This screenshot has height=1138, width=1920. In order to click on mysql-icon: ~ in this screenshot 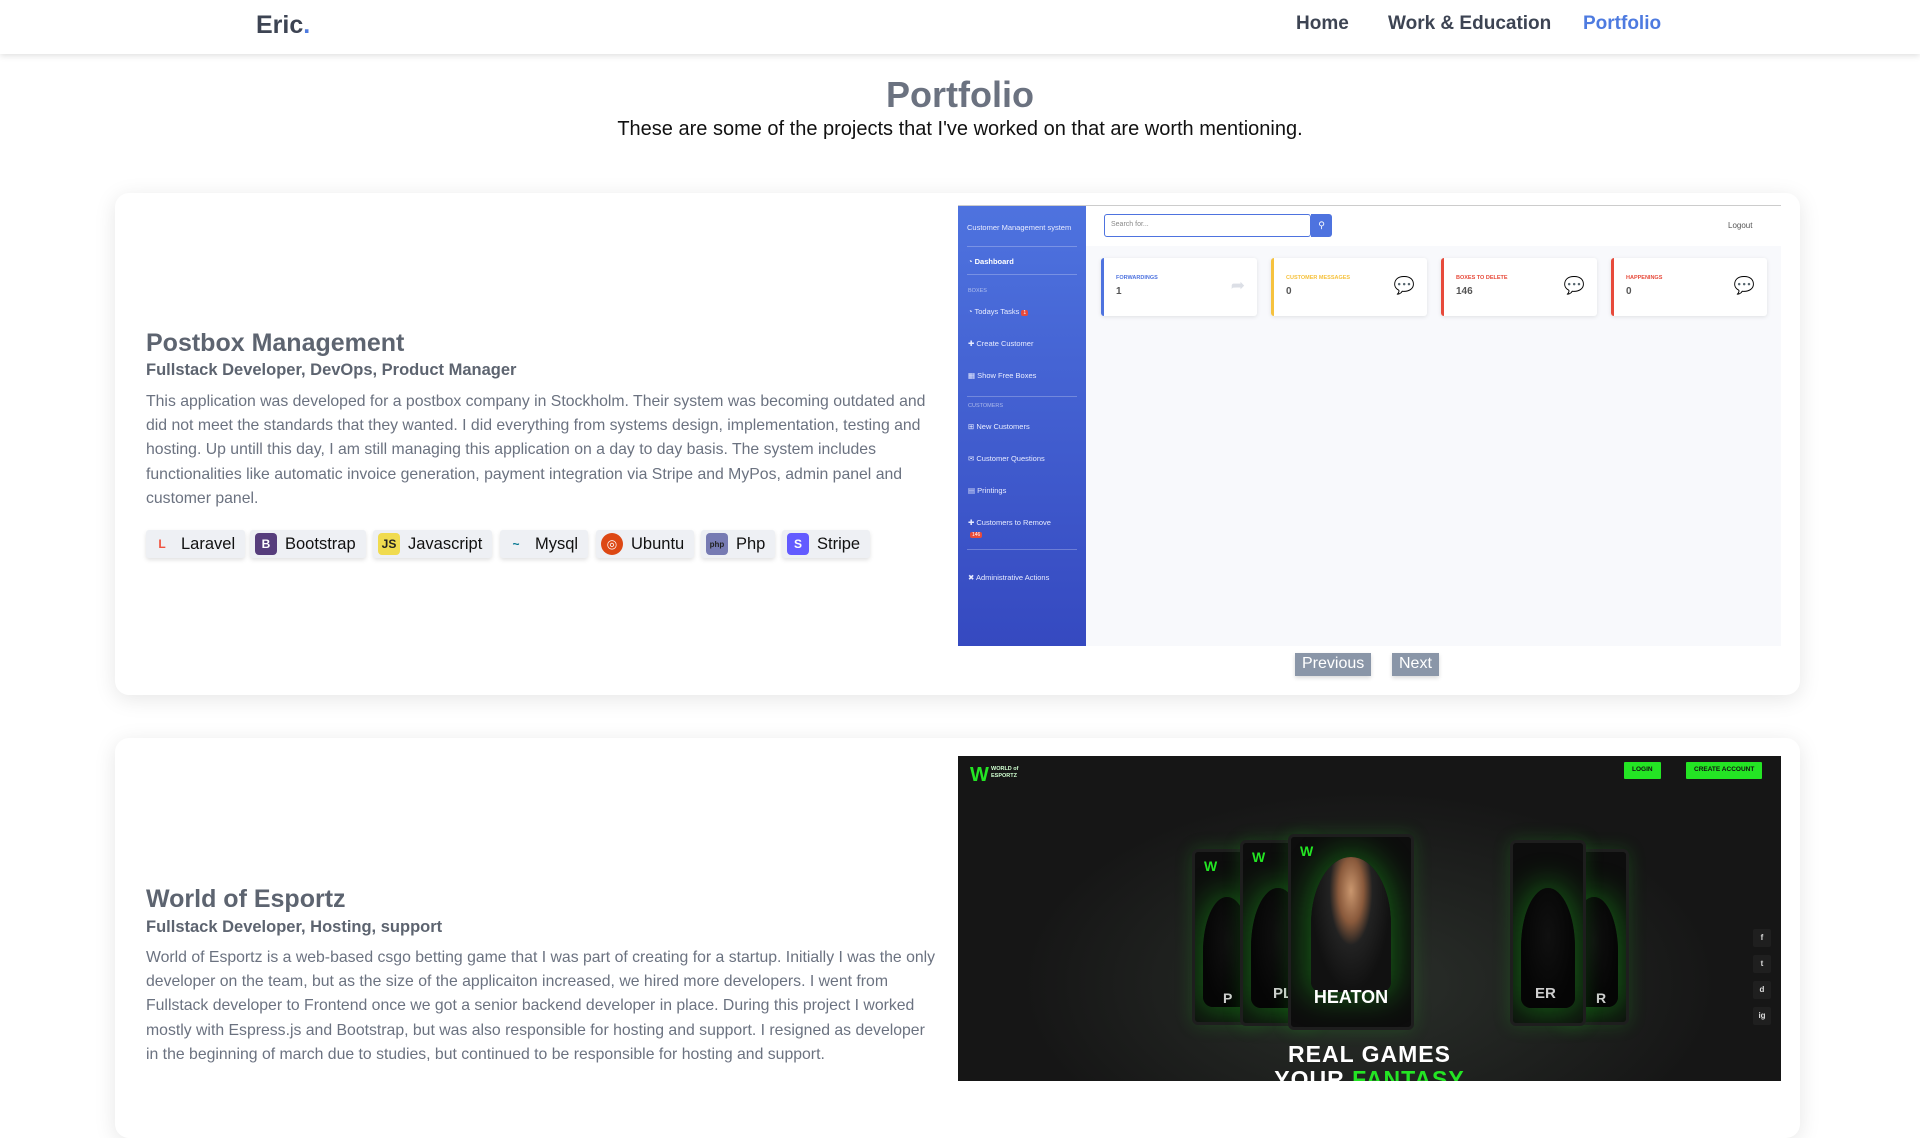, I will do `click(516, 544)`.